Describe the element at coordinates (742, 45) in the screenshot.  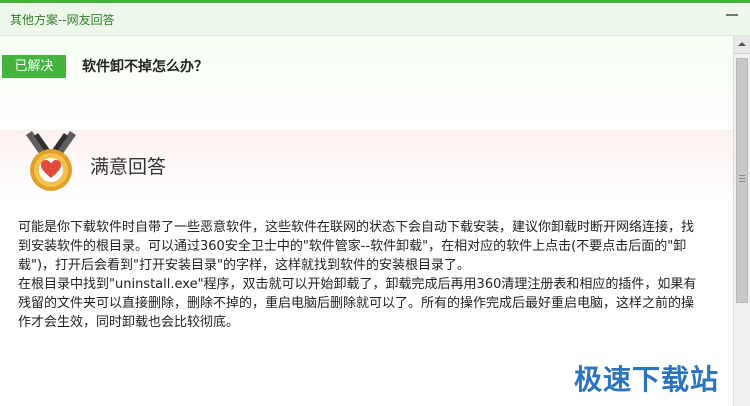
I see `scroll-up-arrow-icon` at that location.